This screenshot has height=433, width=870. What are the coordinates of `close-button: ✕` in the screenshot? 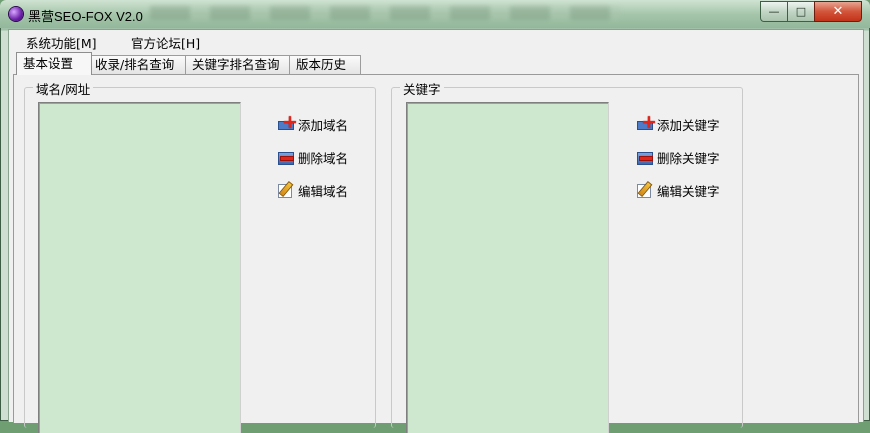 It's located at (838, 11).